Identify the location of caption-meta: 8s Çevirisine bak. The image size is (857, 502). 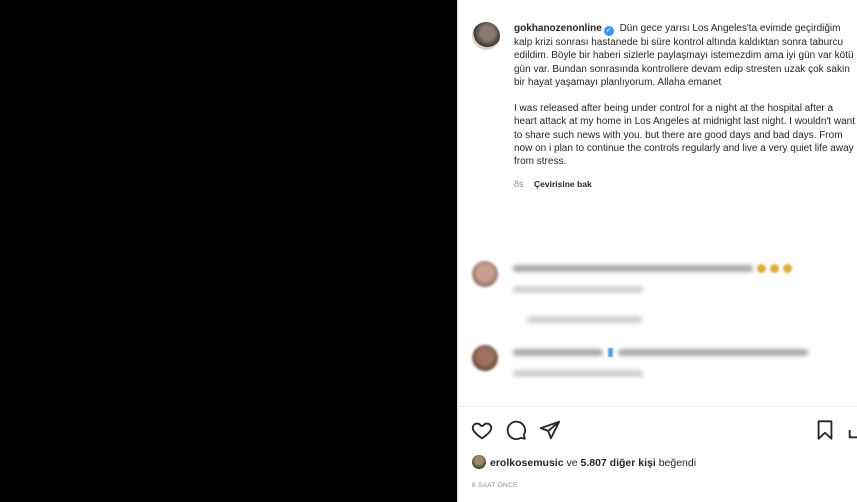
(685, 184).